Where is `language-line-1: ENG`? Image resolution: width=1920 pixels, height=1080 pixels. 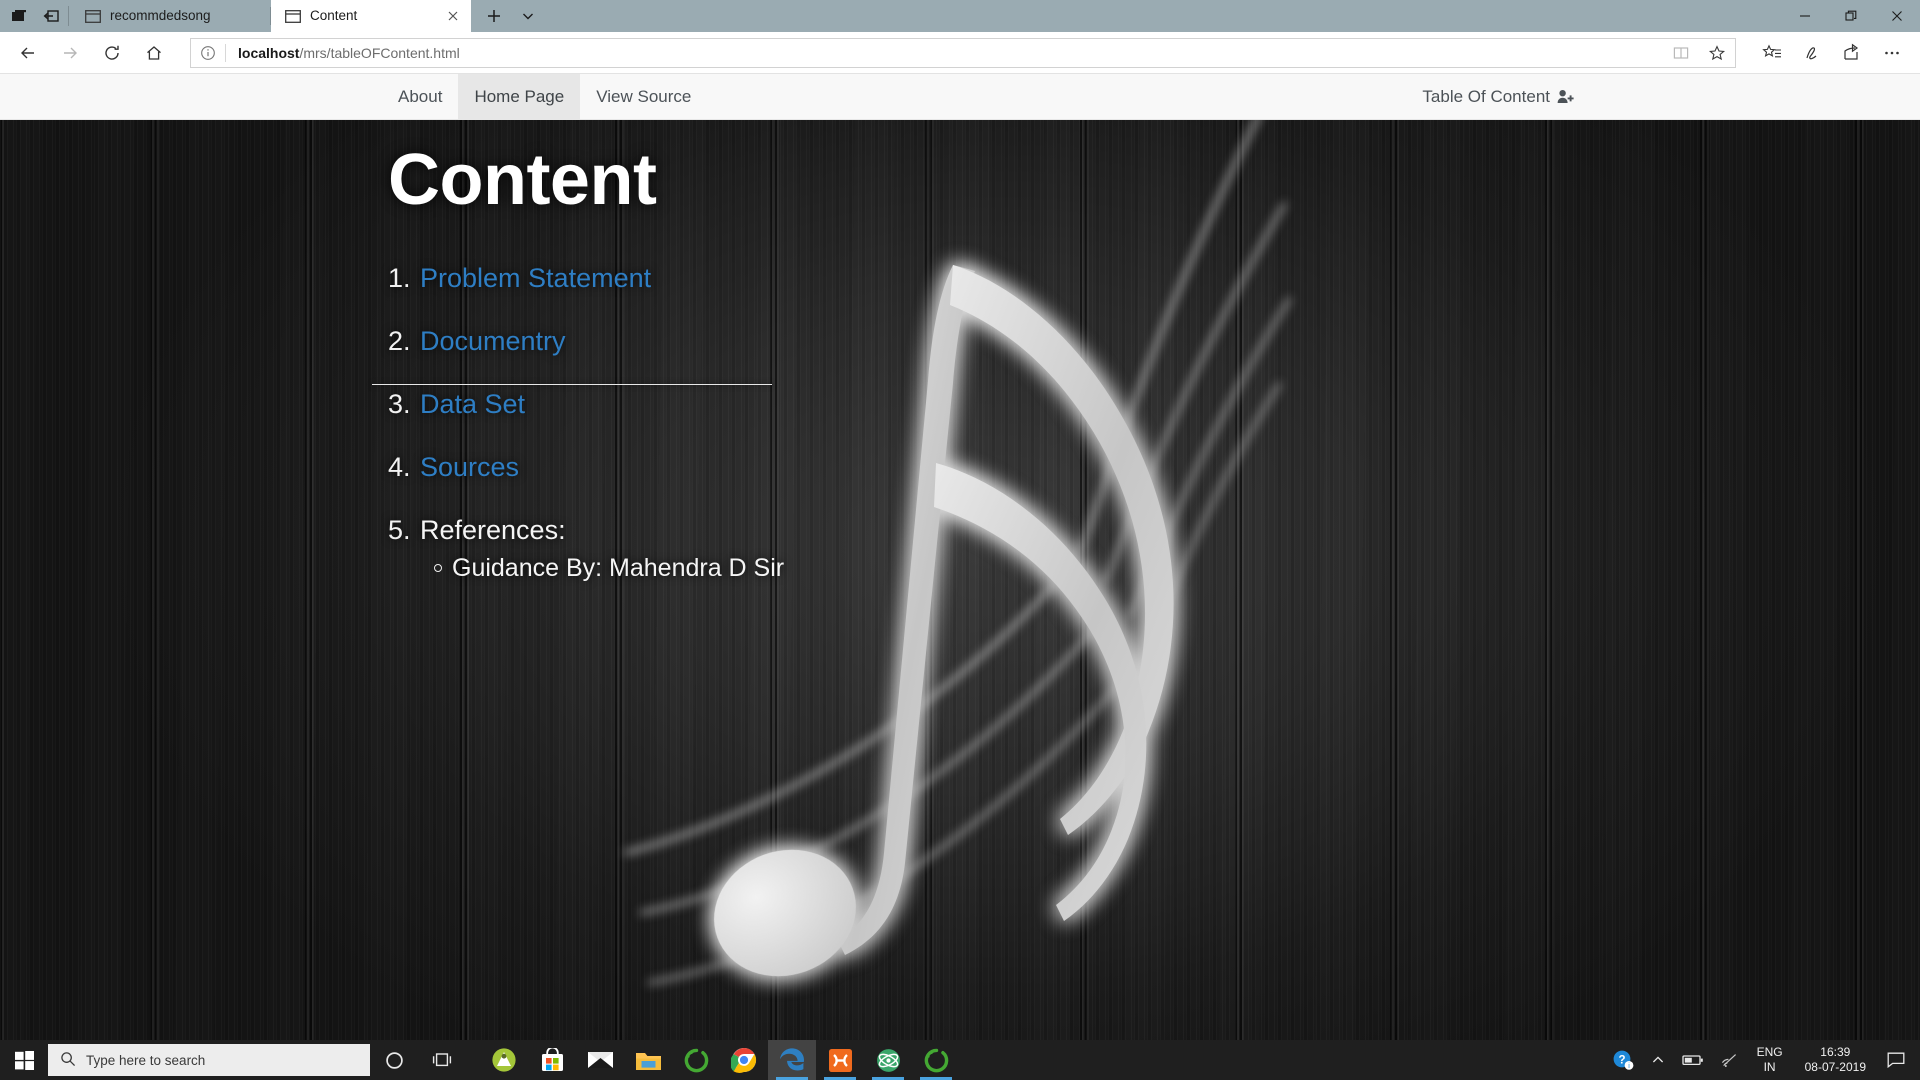
language-line-1: ENG is located at coordinates (1769, 1052).